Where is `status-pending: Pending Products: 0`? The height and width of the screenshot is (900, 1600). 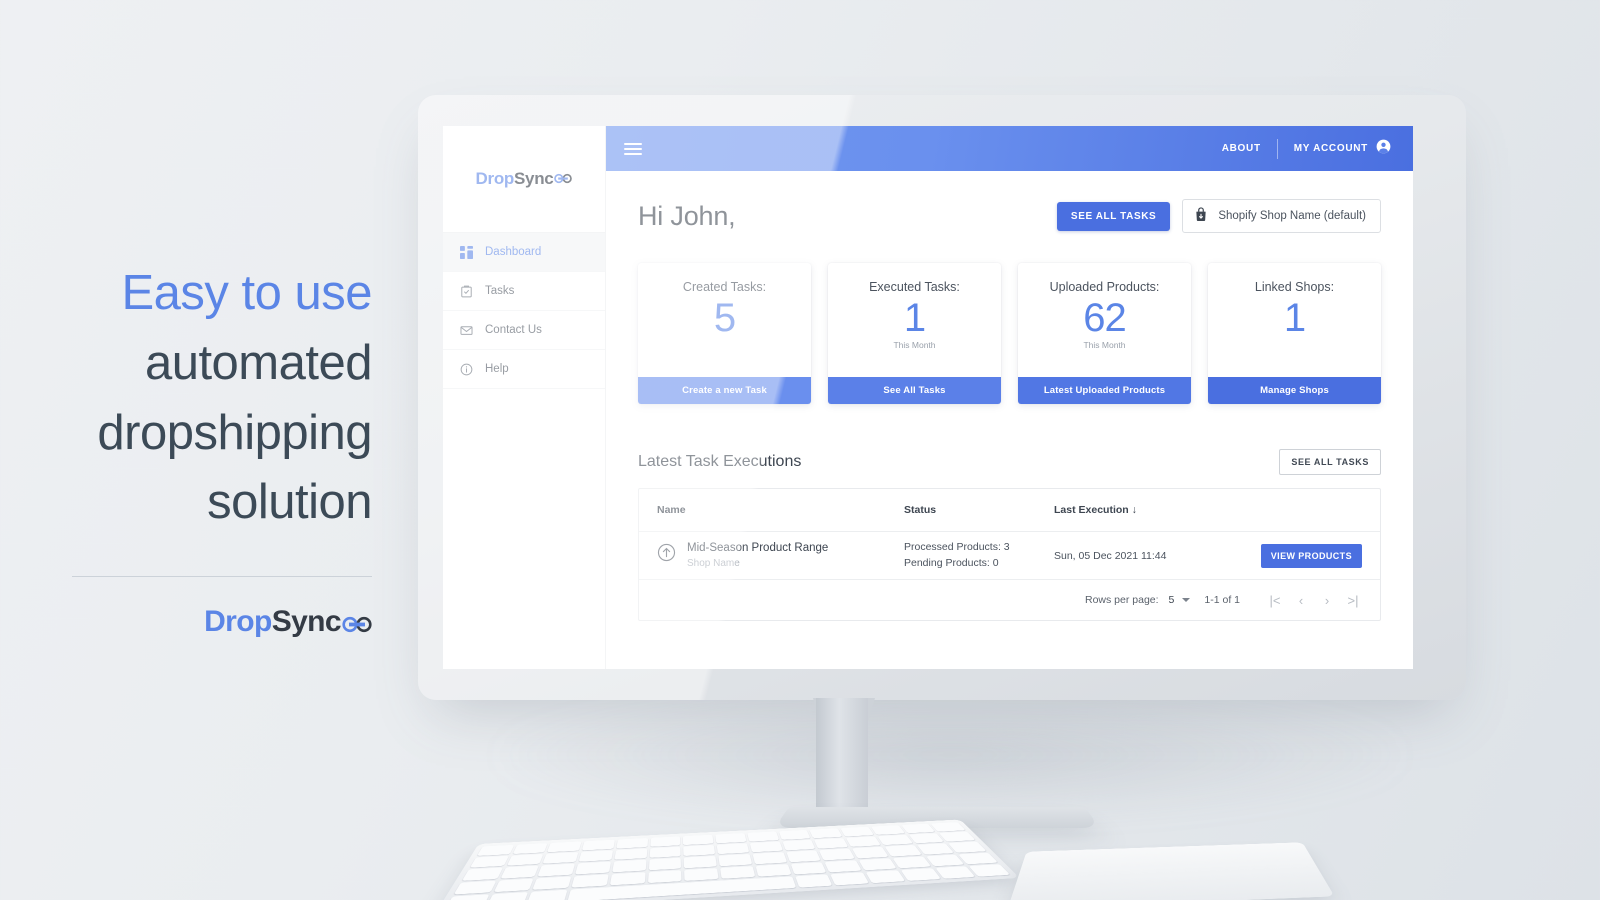
status-pending: Pending Products: 0 is located at coordinates (951, 562).